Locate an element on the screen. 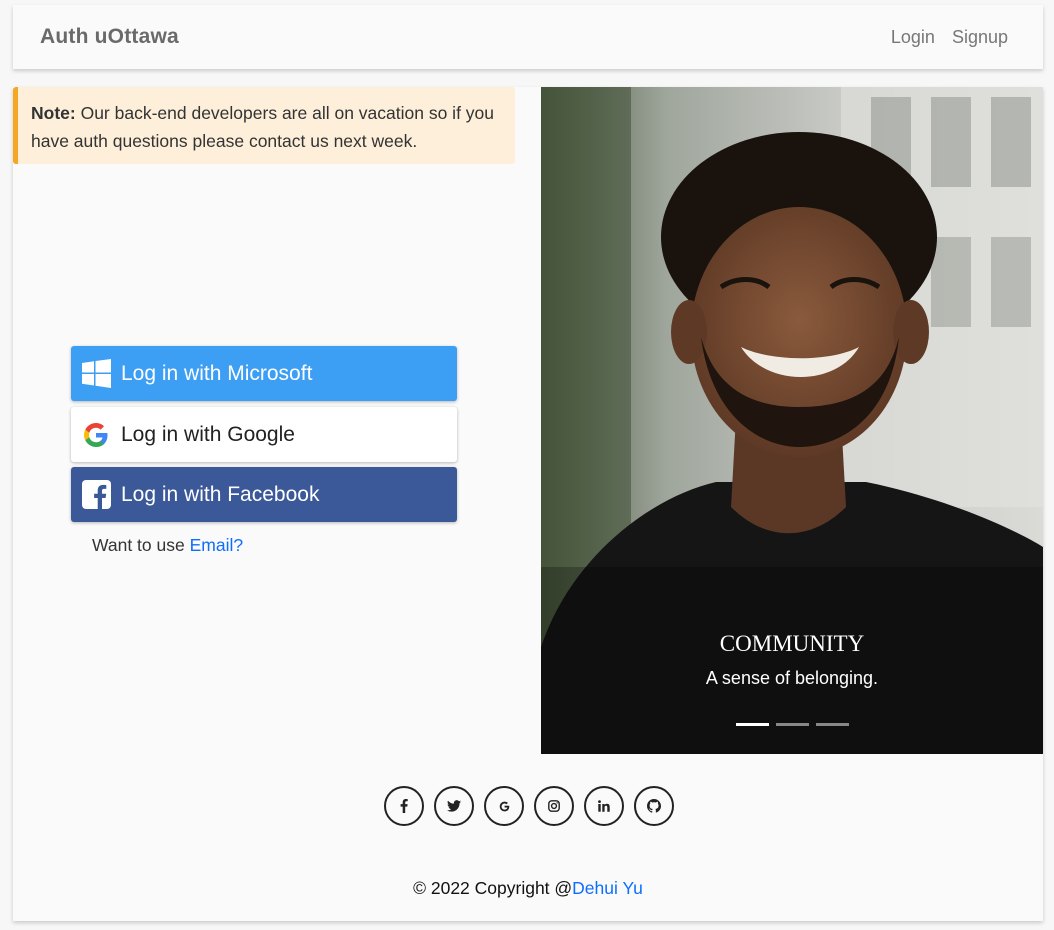 This screenshot has width=1054, height=930. microsoft-login-button: Log in with Microsoft is located at coordinates (264, 373).